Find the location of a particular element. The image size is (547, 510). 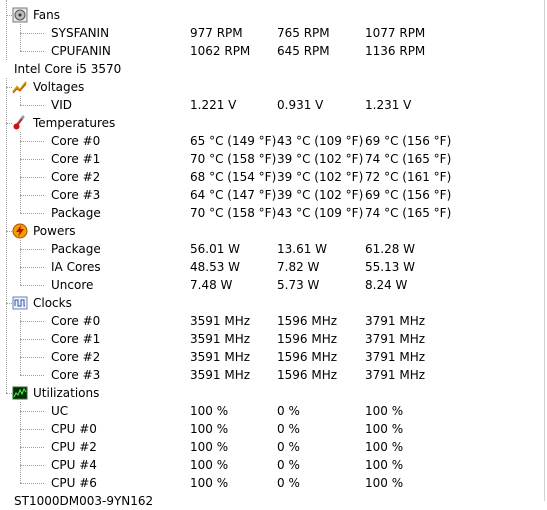

hardware-label: Intel Core i5 3570 is located at coordinates (68, 69).